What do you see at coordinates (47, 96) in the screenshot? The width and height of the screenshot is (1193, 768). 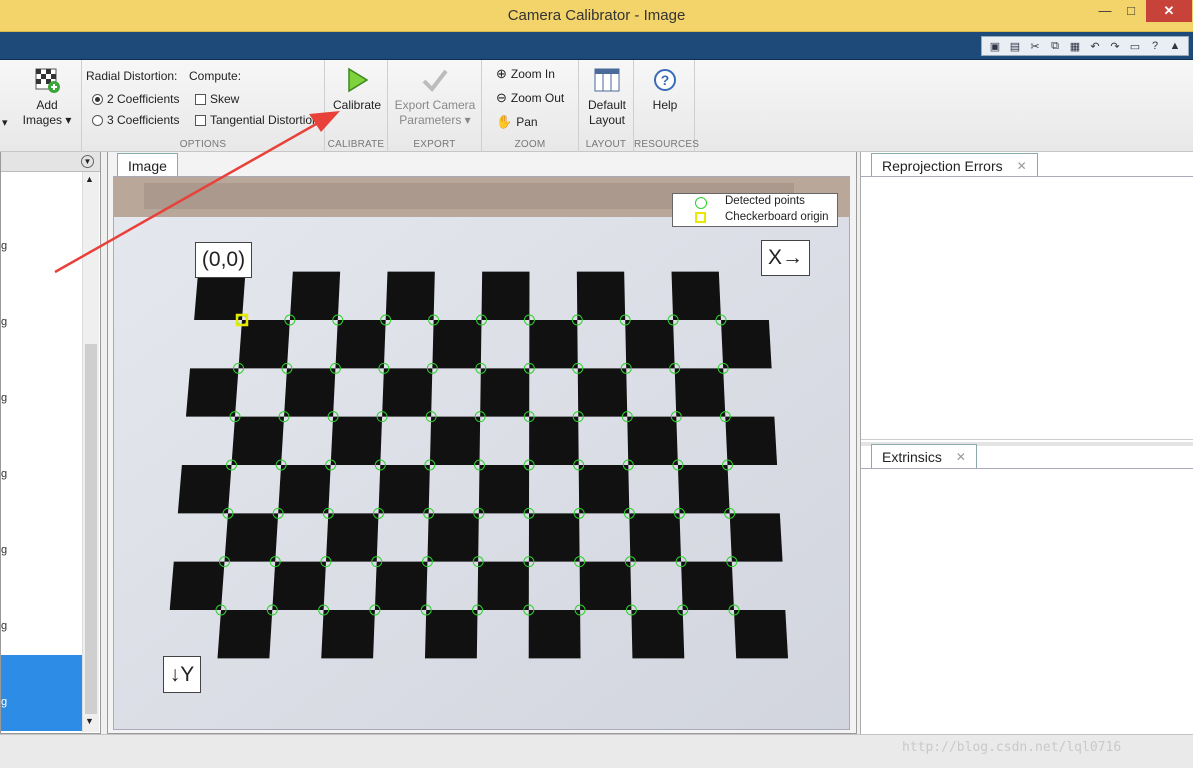 I see `add-images-button: Add Images ▾` at bounding box center [47, 96].